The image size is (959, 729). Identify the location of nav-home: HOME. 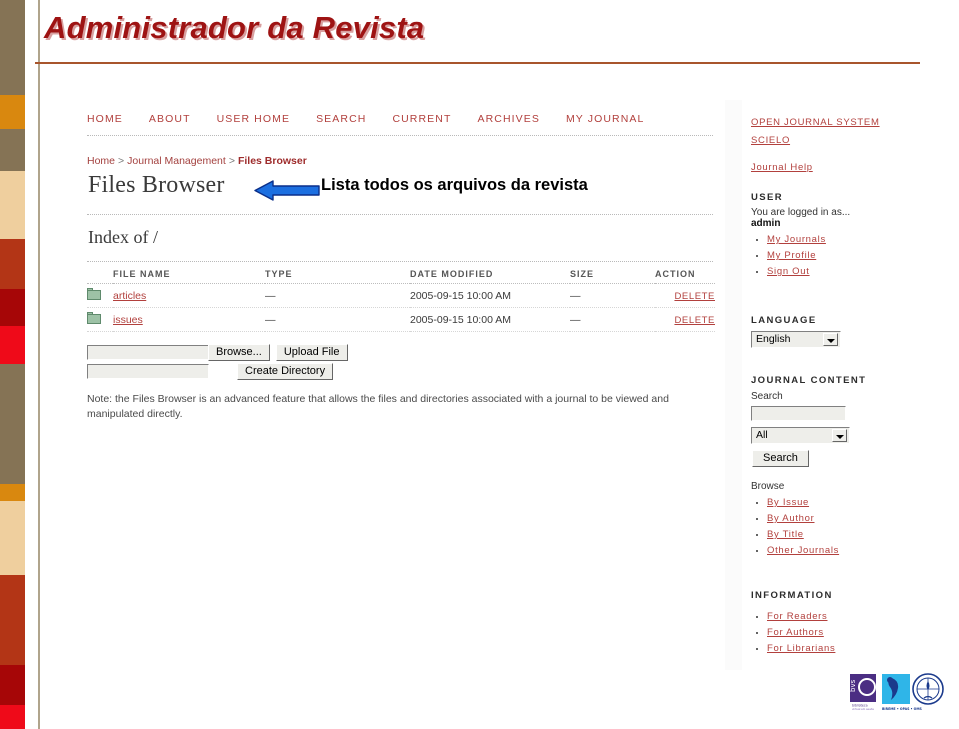
(105, 119).